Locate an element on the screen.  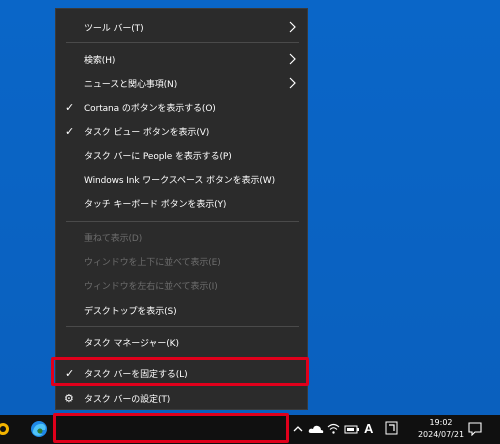
clock-date: 2024/07/21 is located at coordinates (441, 434).